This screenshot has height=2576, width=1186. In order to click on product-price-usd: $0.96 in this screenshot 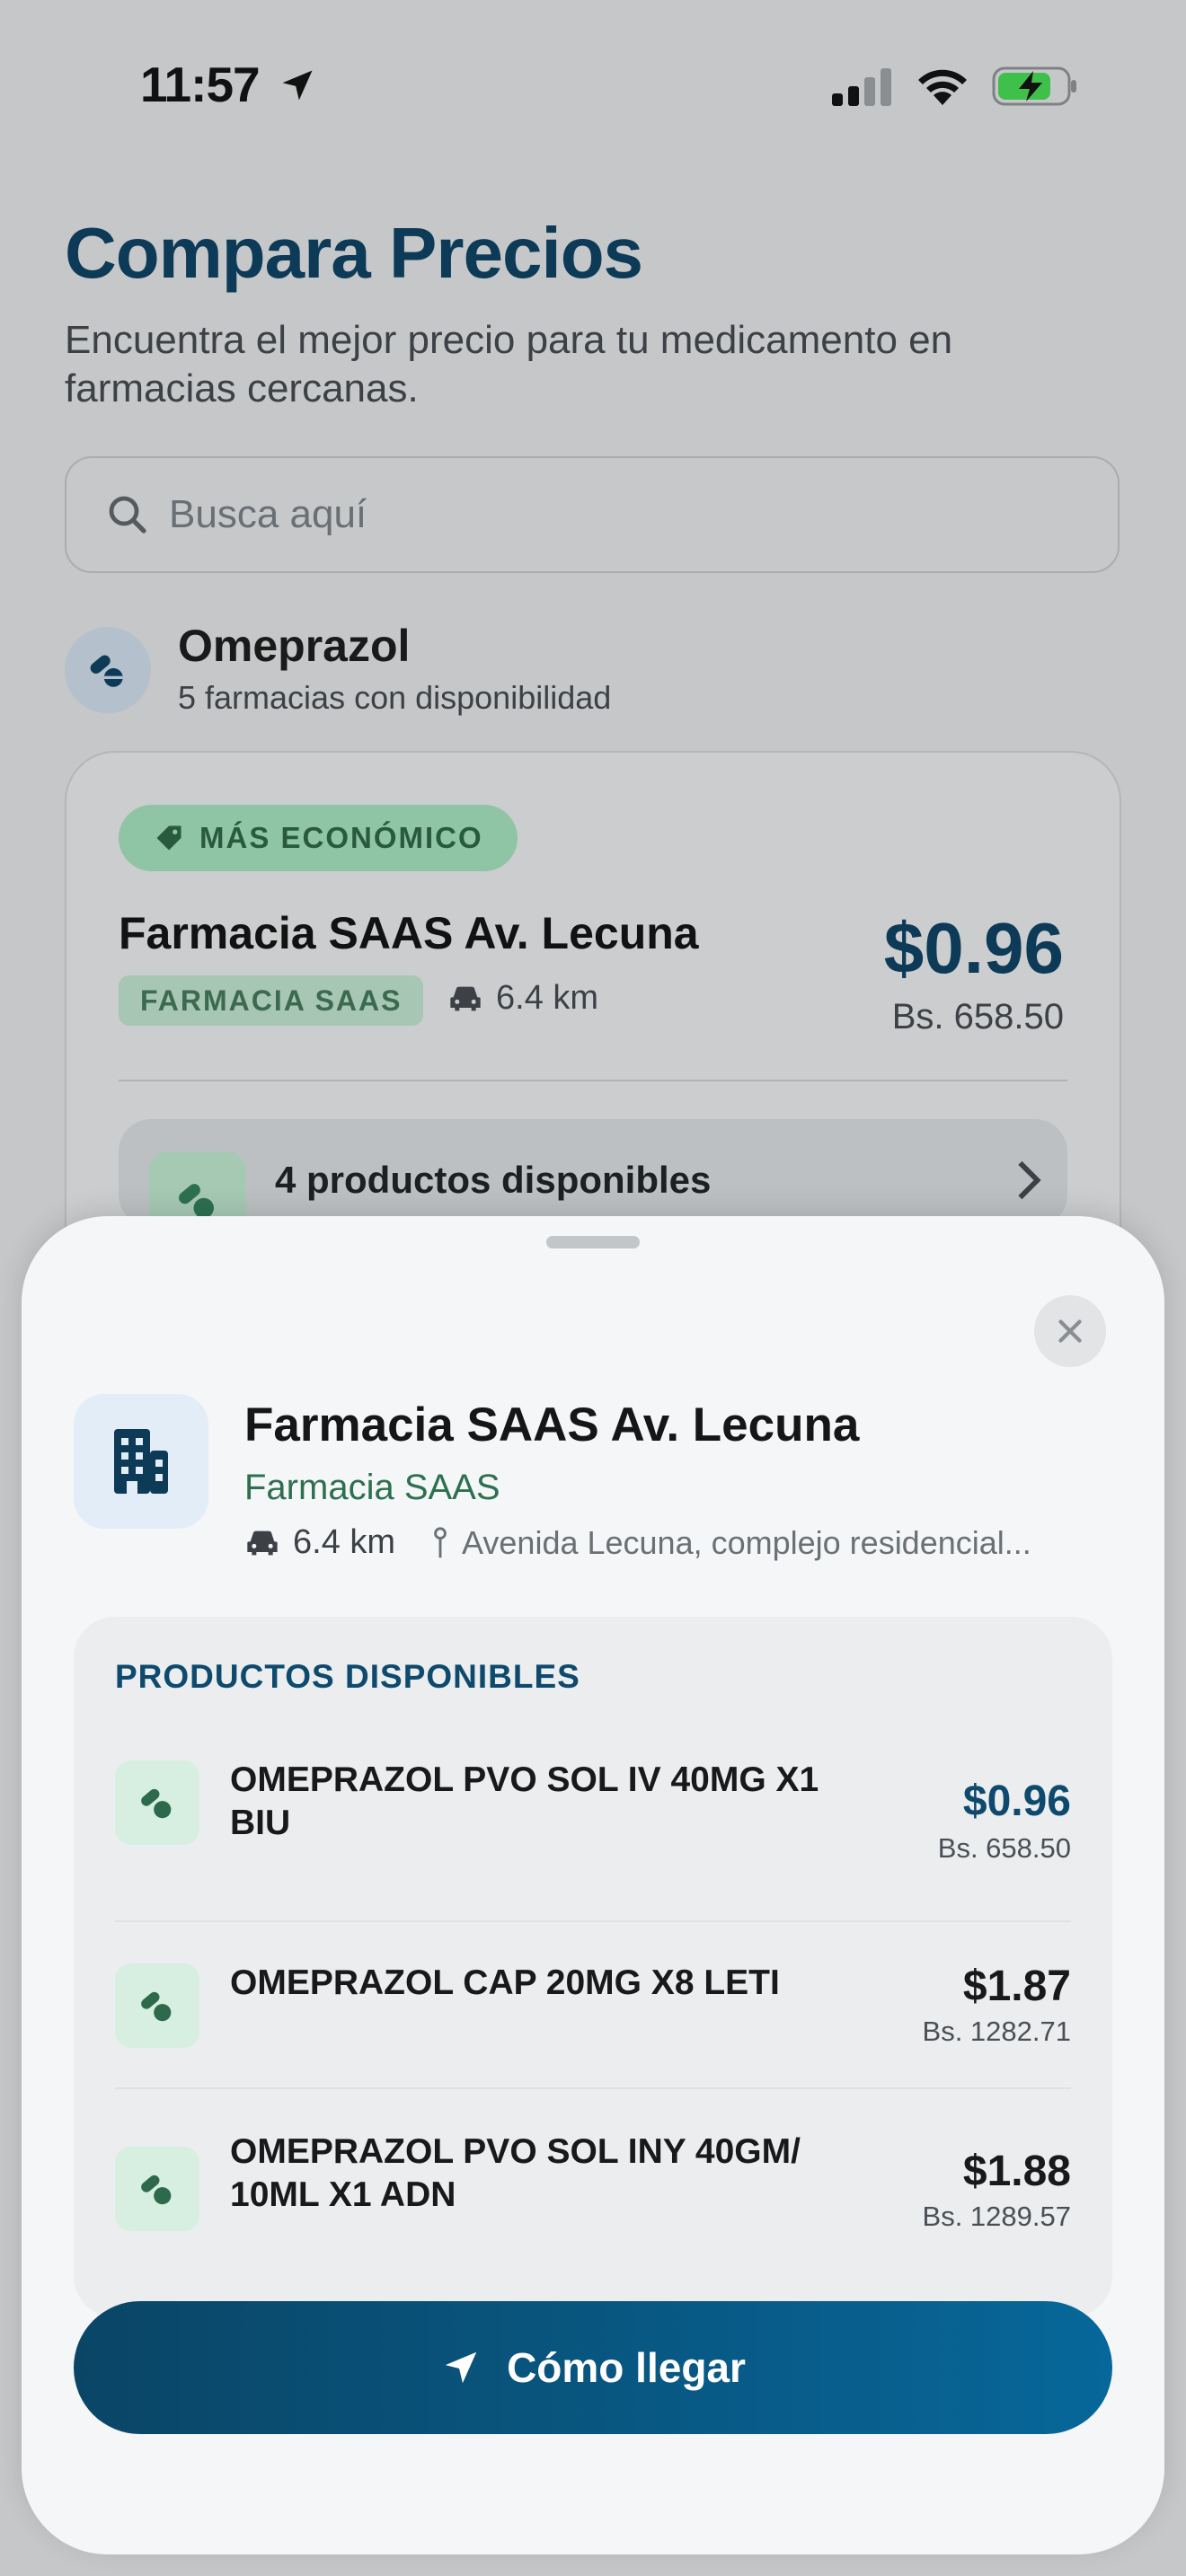, I will do `click(1016, 1801)`.